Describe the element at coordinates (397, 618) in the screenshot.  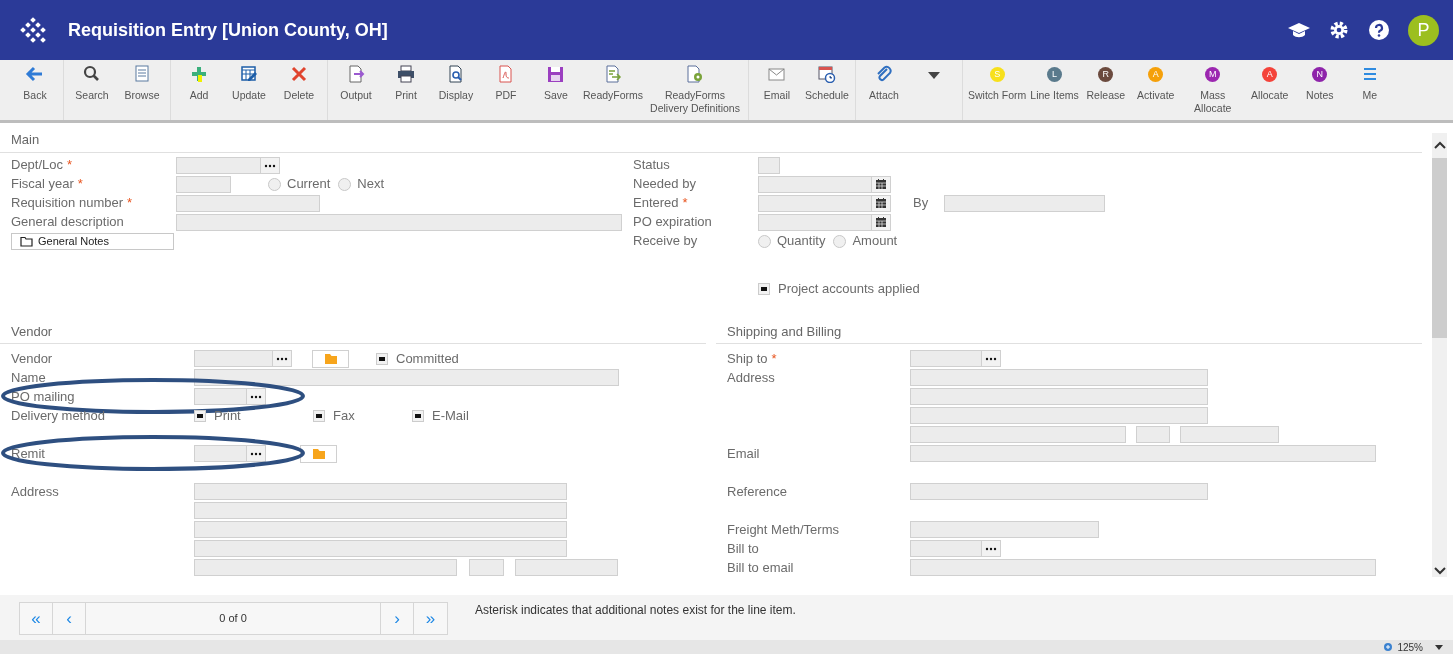
I see `next-page-button: ›` at that location.